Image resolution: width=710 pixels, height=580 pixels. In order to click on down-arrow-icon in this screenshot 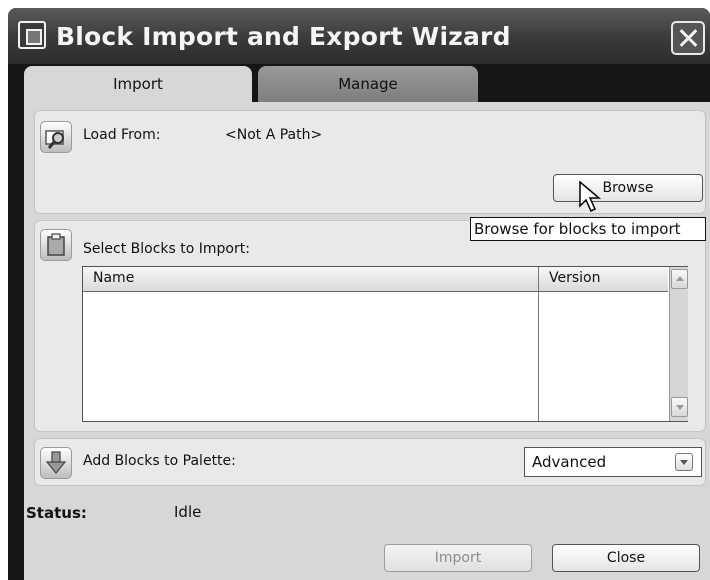, I will do `click(56, 463)`.